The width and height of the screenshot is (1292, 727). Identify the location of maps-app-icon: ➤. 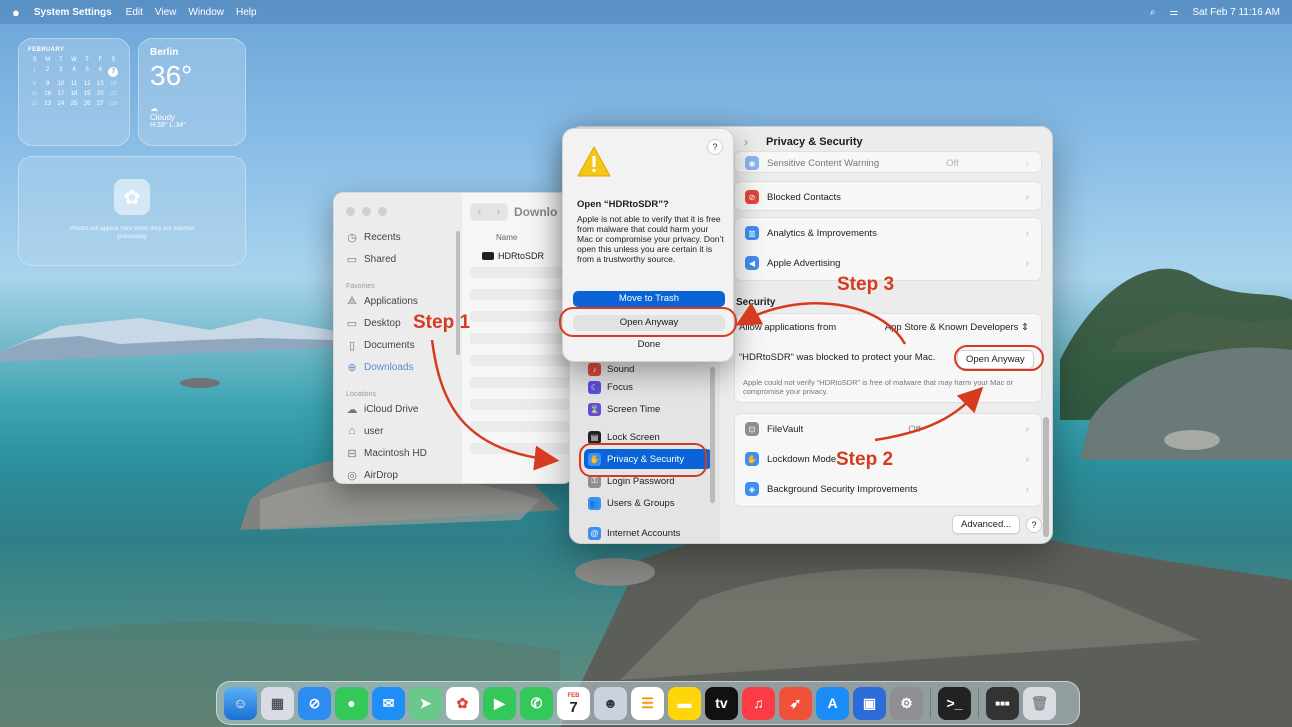
(425, 703).